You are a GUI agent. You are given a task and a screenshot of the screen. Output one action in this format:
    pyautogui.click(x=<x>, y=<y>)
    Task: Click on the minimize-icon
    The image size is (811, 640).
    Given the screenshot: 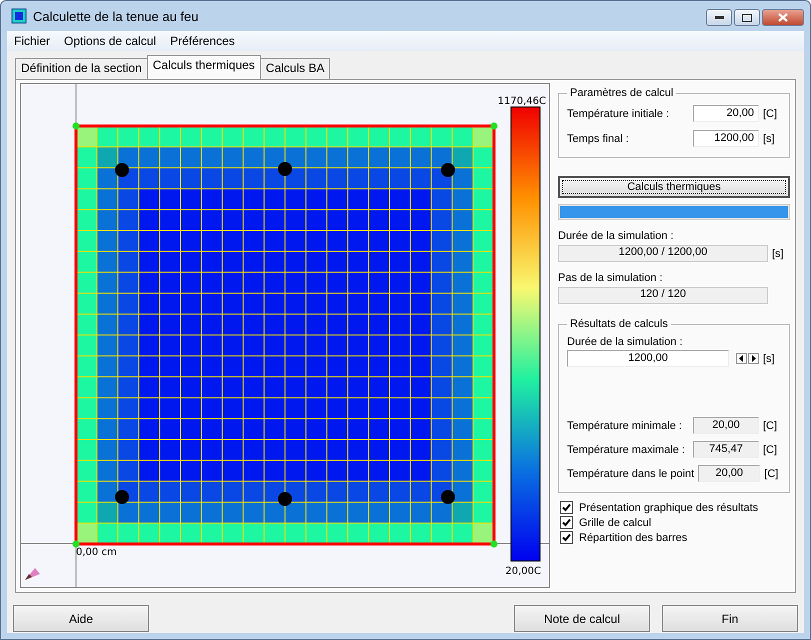 What is the action you would take?
    pyautogui.click(x=719, y=17)
    